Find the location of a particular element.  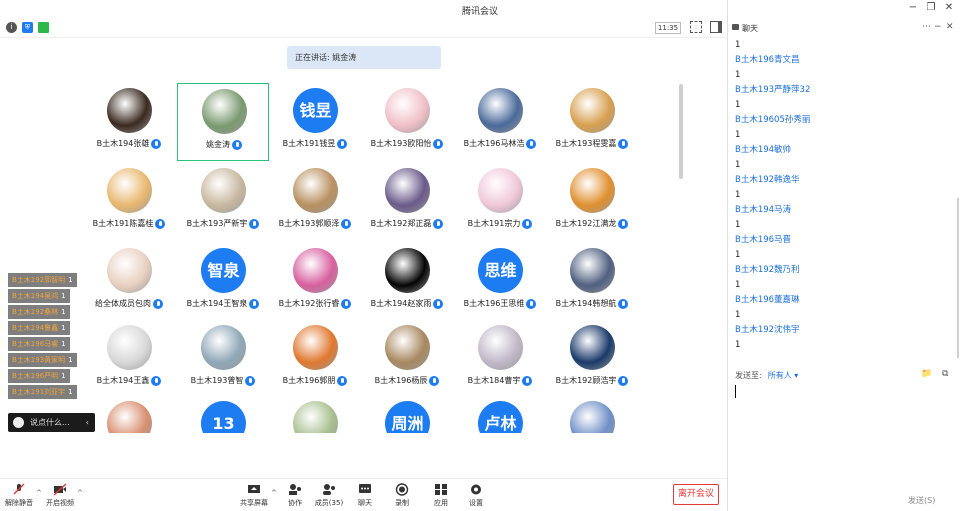

chevron-left-icon: ‹ is located at coordinates (87, 422).